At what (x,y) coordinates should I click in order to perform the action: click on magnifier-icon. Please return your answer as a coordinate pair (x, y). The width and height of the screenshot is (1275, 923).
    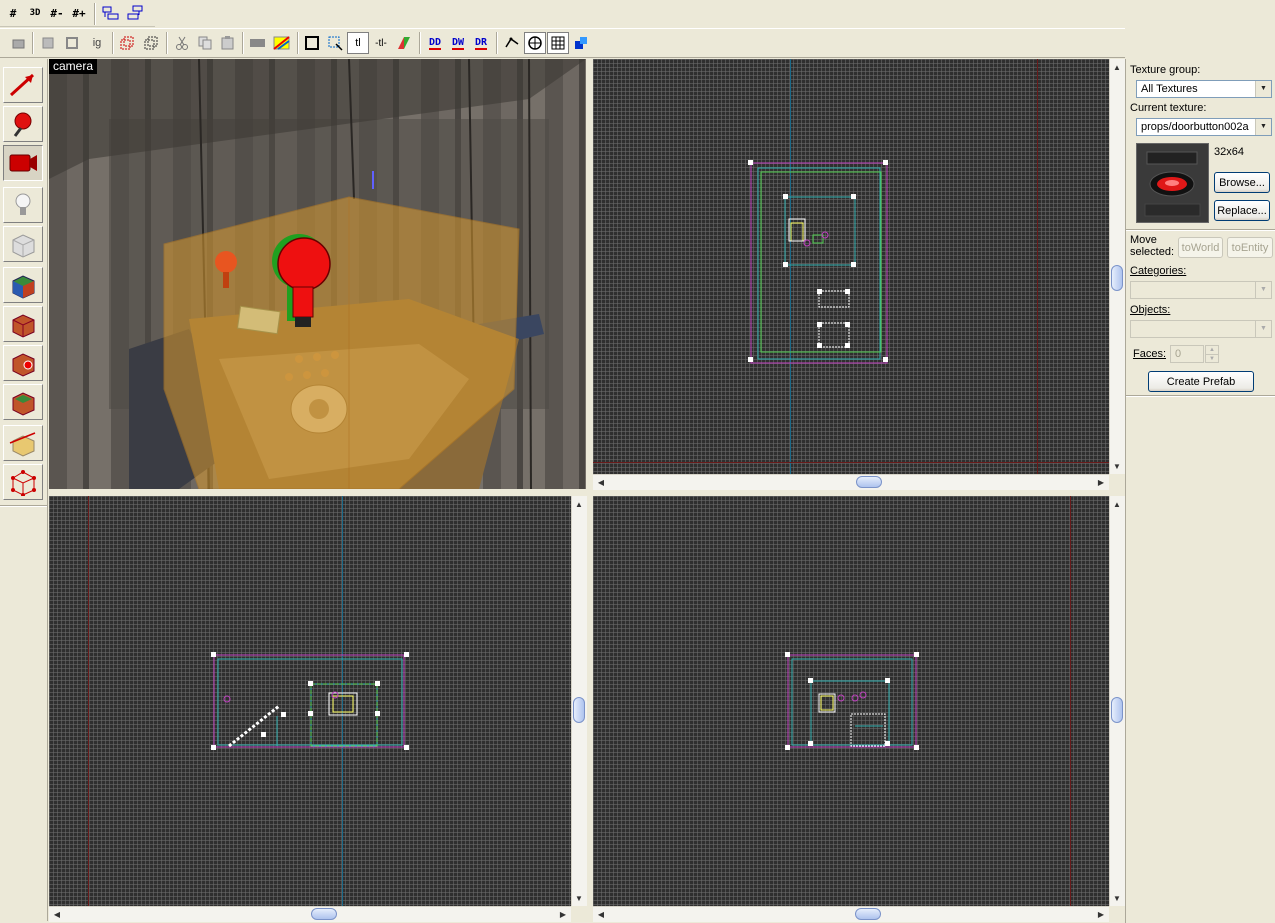
    Looking at the image, I should click on (22, 124).